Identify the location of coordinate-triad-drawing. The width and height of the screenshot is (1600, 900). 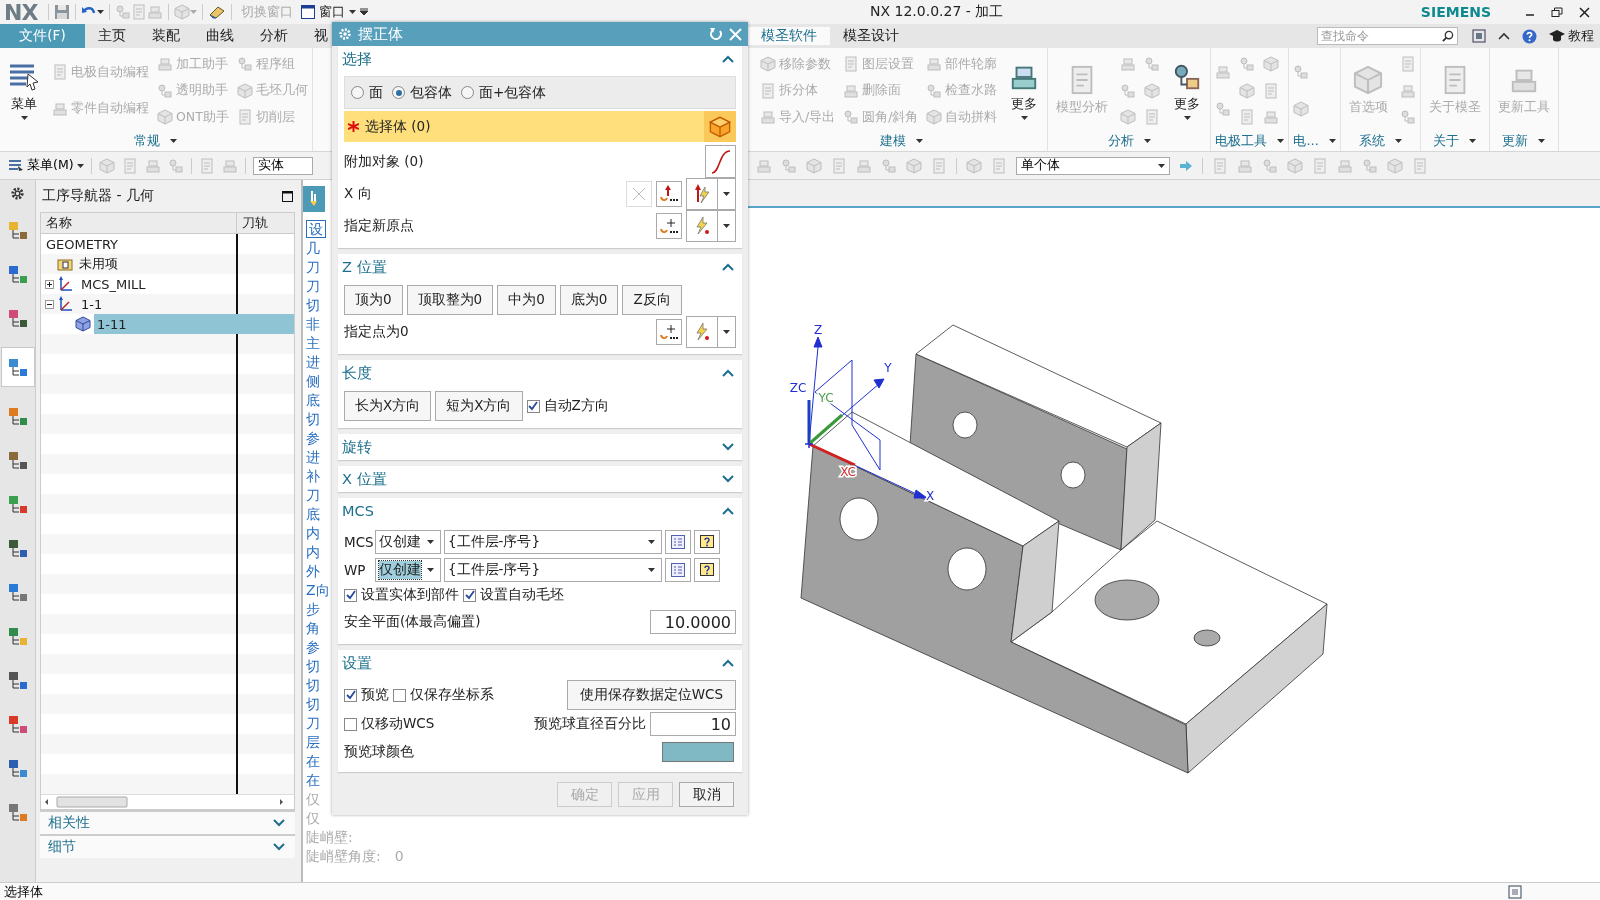
(866, 417).